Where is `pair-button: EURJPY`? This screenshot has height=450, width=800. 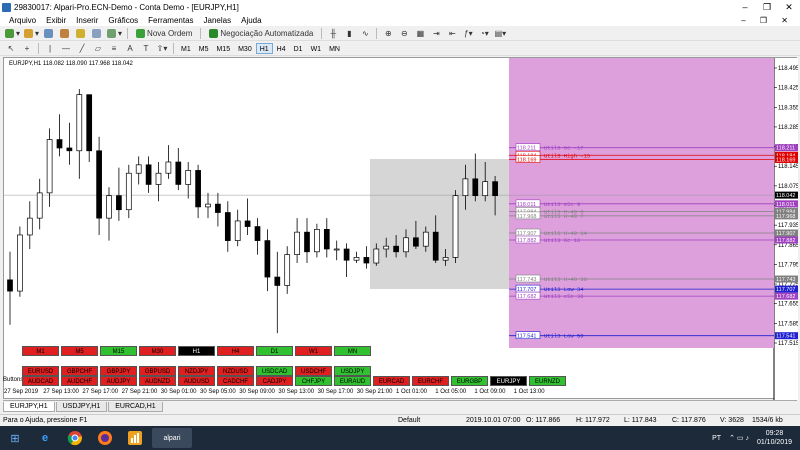
pair-button: EURJPY is located at coordinates (508, 381).